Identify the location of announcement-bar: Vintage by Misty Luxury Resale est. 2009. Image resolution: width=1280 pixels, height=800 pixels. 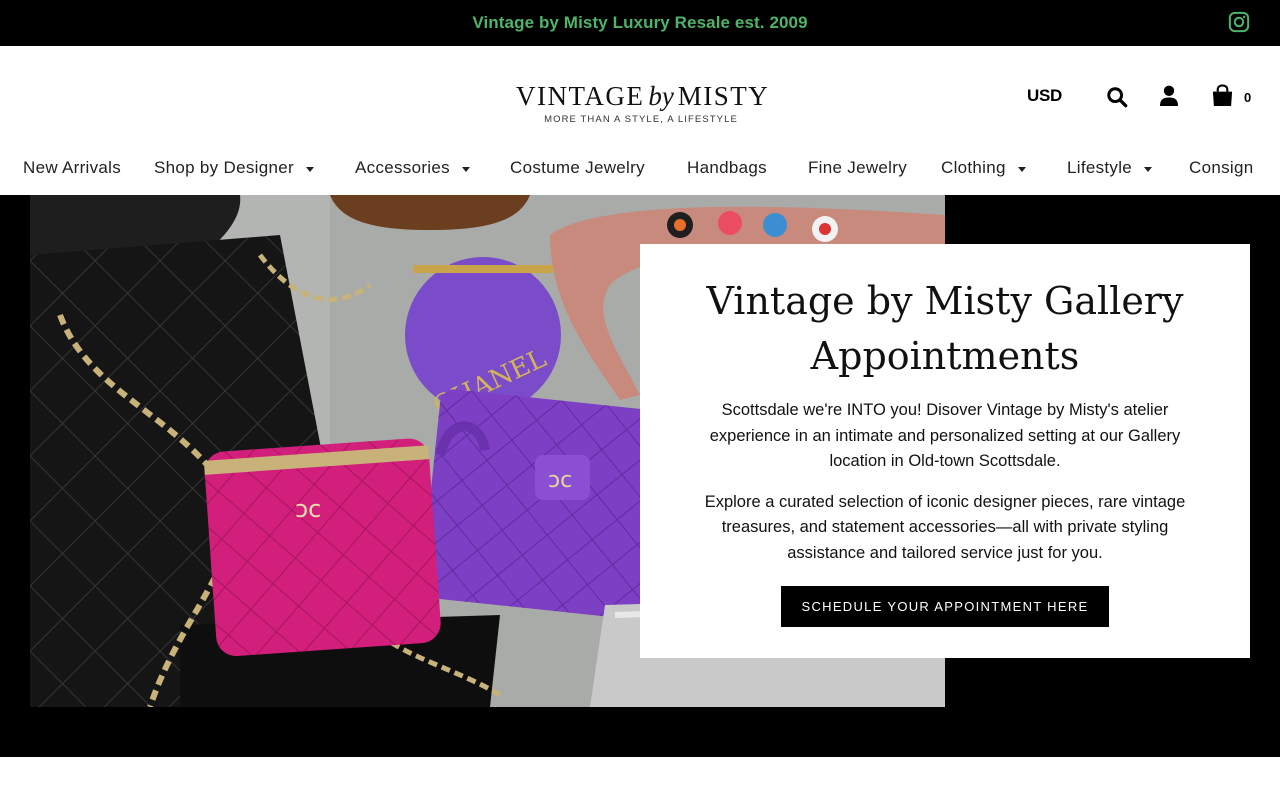
(640, 23).